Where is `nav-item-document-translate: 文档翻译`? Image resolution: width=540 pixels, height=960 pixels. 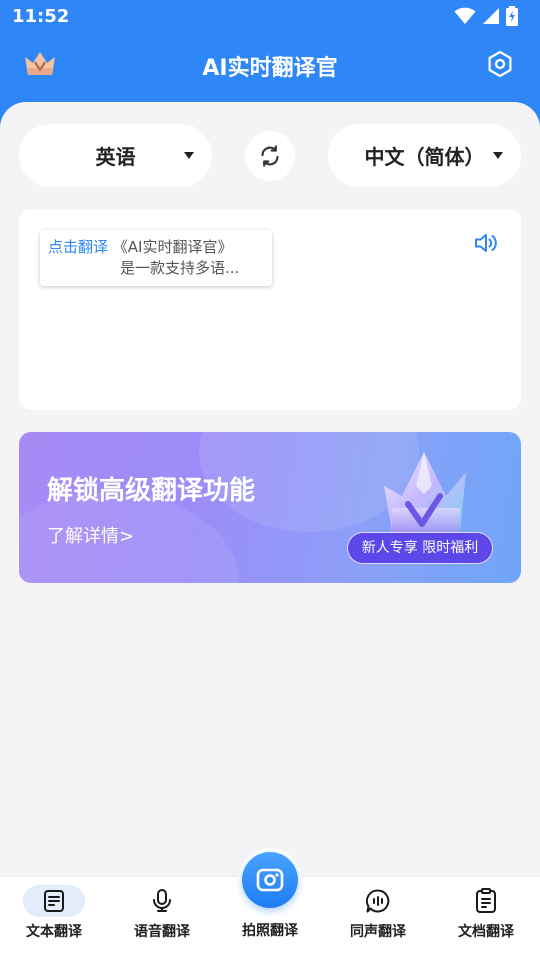 nav-item-document-translate: 文档翻译 is located at coordinates (486, 918).